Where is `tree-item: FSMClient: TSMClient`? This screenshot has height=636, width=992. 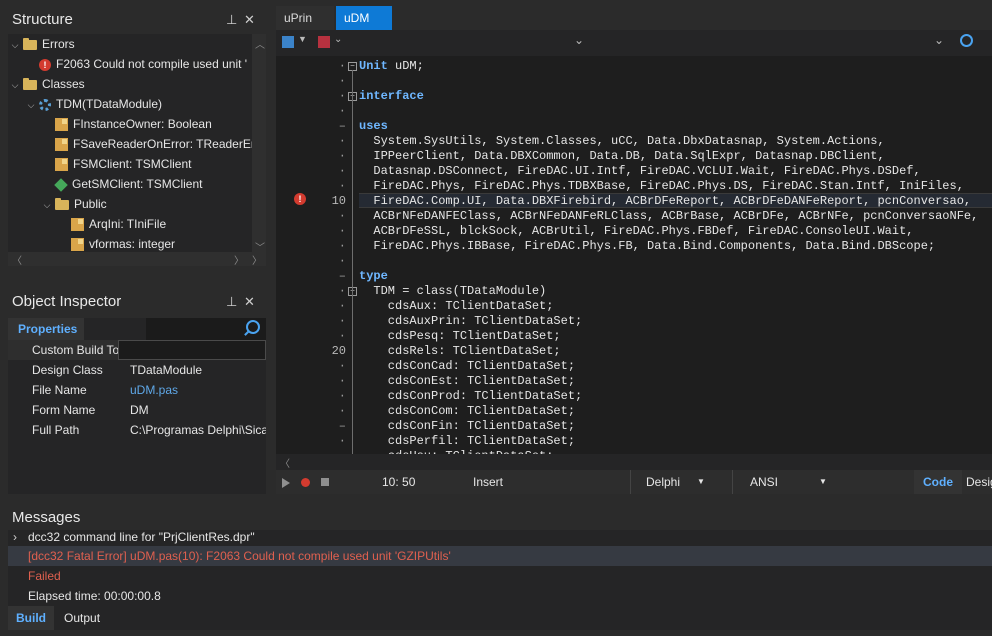 tree-item: FSMClient: TSMClient is located at coordinates (116, 164).